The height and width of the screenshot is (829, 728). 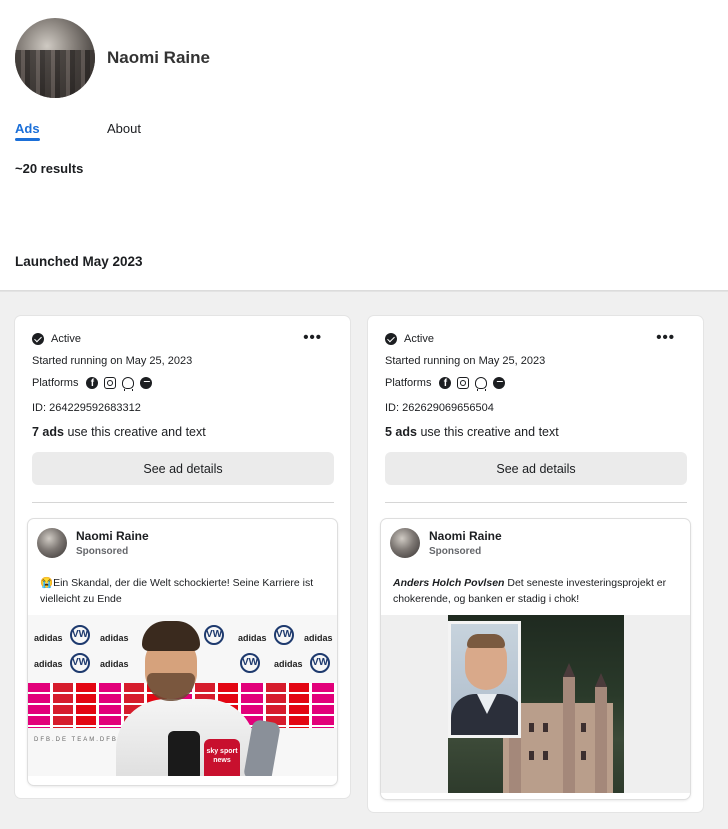 I want to click on creative-uses: 5 ads use this creative and text, so click(x=472, y=432).